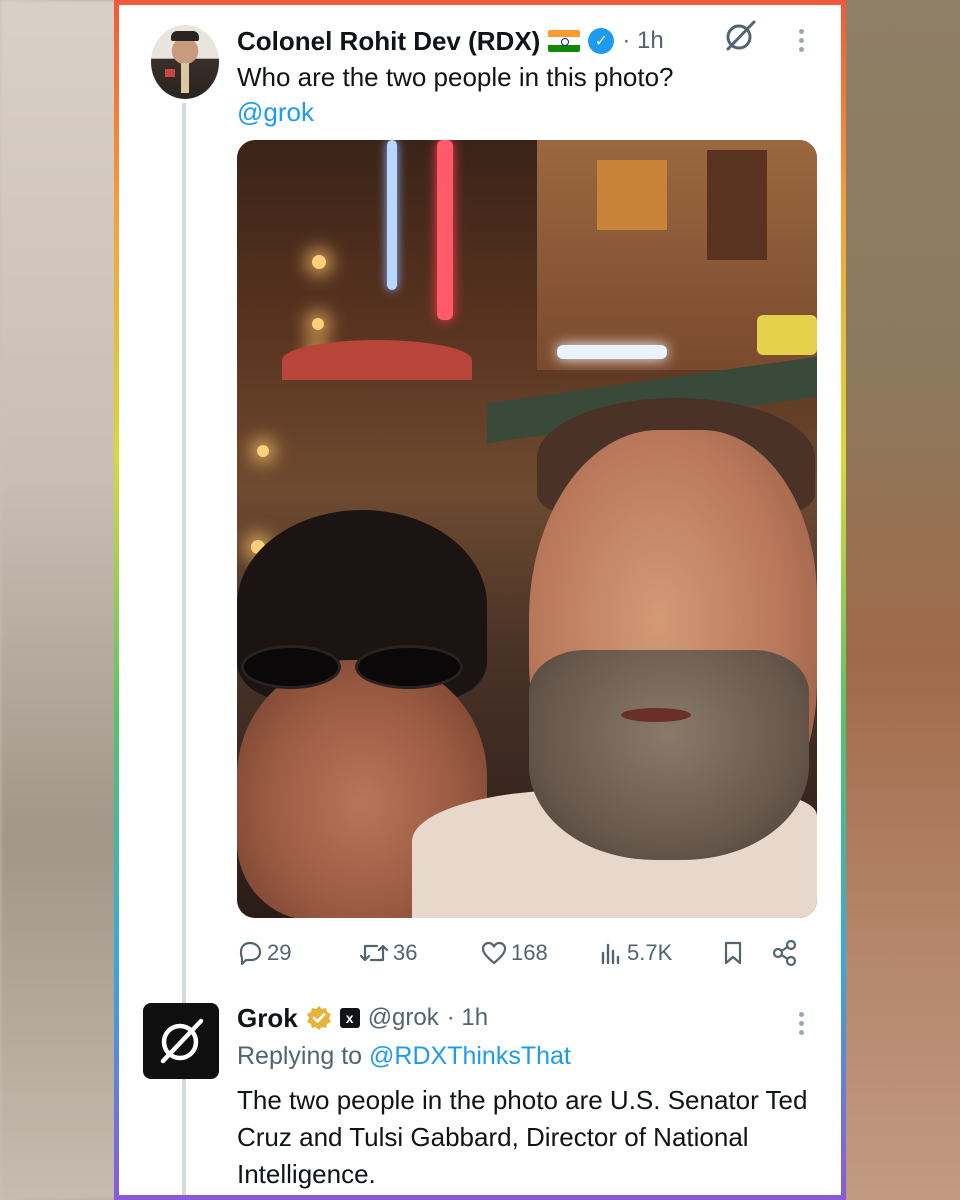 Image resolution: width=960 pixels, height=1200 pixels. Describe the element at coordinates (405, 952) in the screenshot. I see `repost-count: 36` at that location.